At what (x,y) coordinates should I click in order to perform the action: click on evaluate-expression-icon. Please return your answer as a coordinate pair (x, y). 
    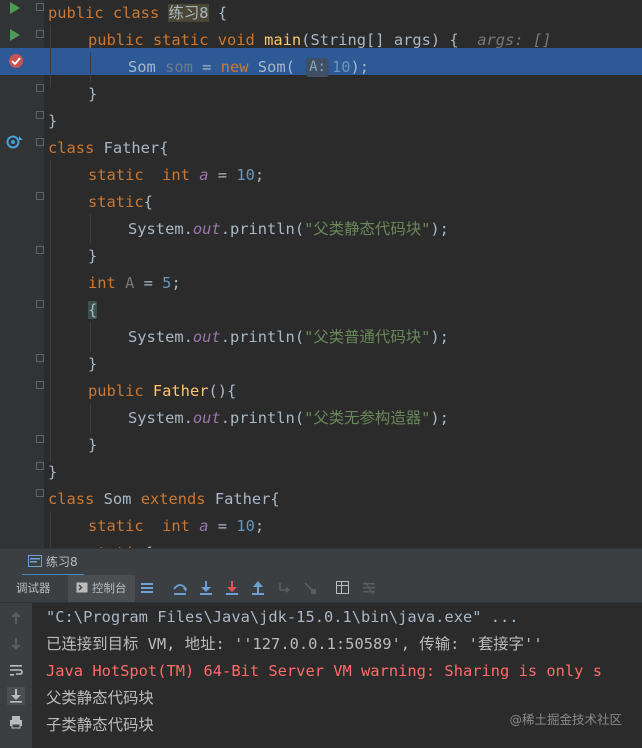
    Looking at the image, I should click on (343, 588).